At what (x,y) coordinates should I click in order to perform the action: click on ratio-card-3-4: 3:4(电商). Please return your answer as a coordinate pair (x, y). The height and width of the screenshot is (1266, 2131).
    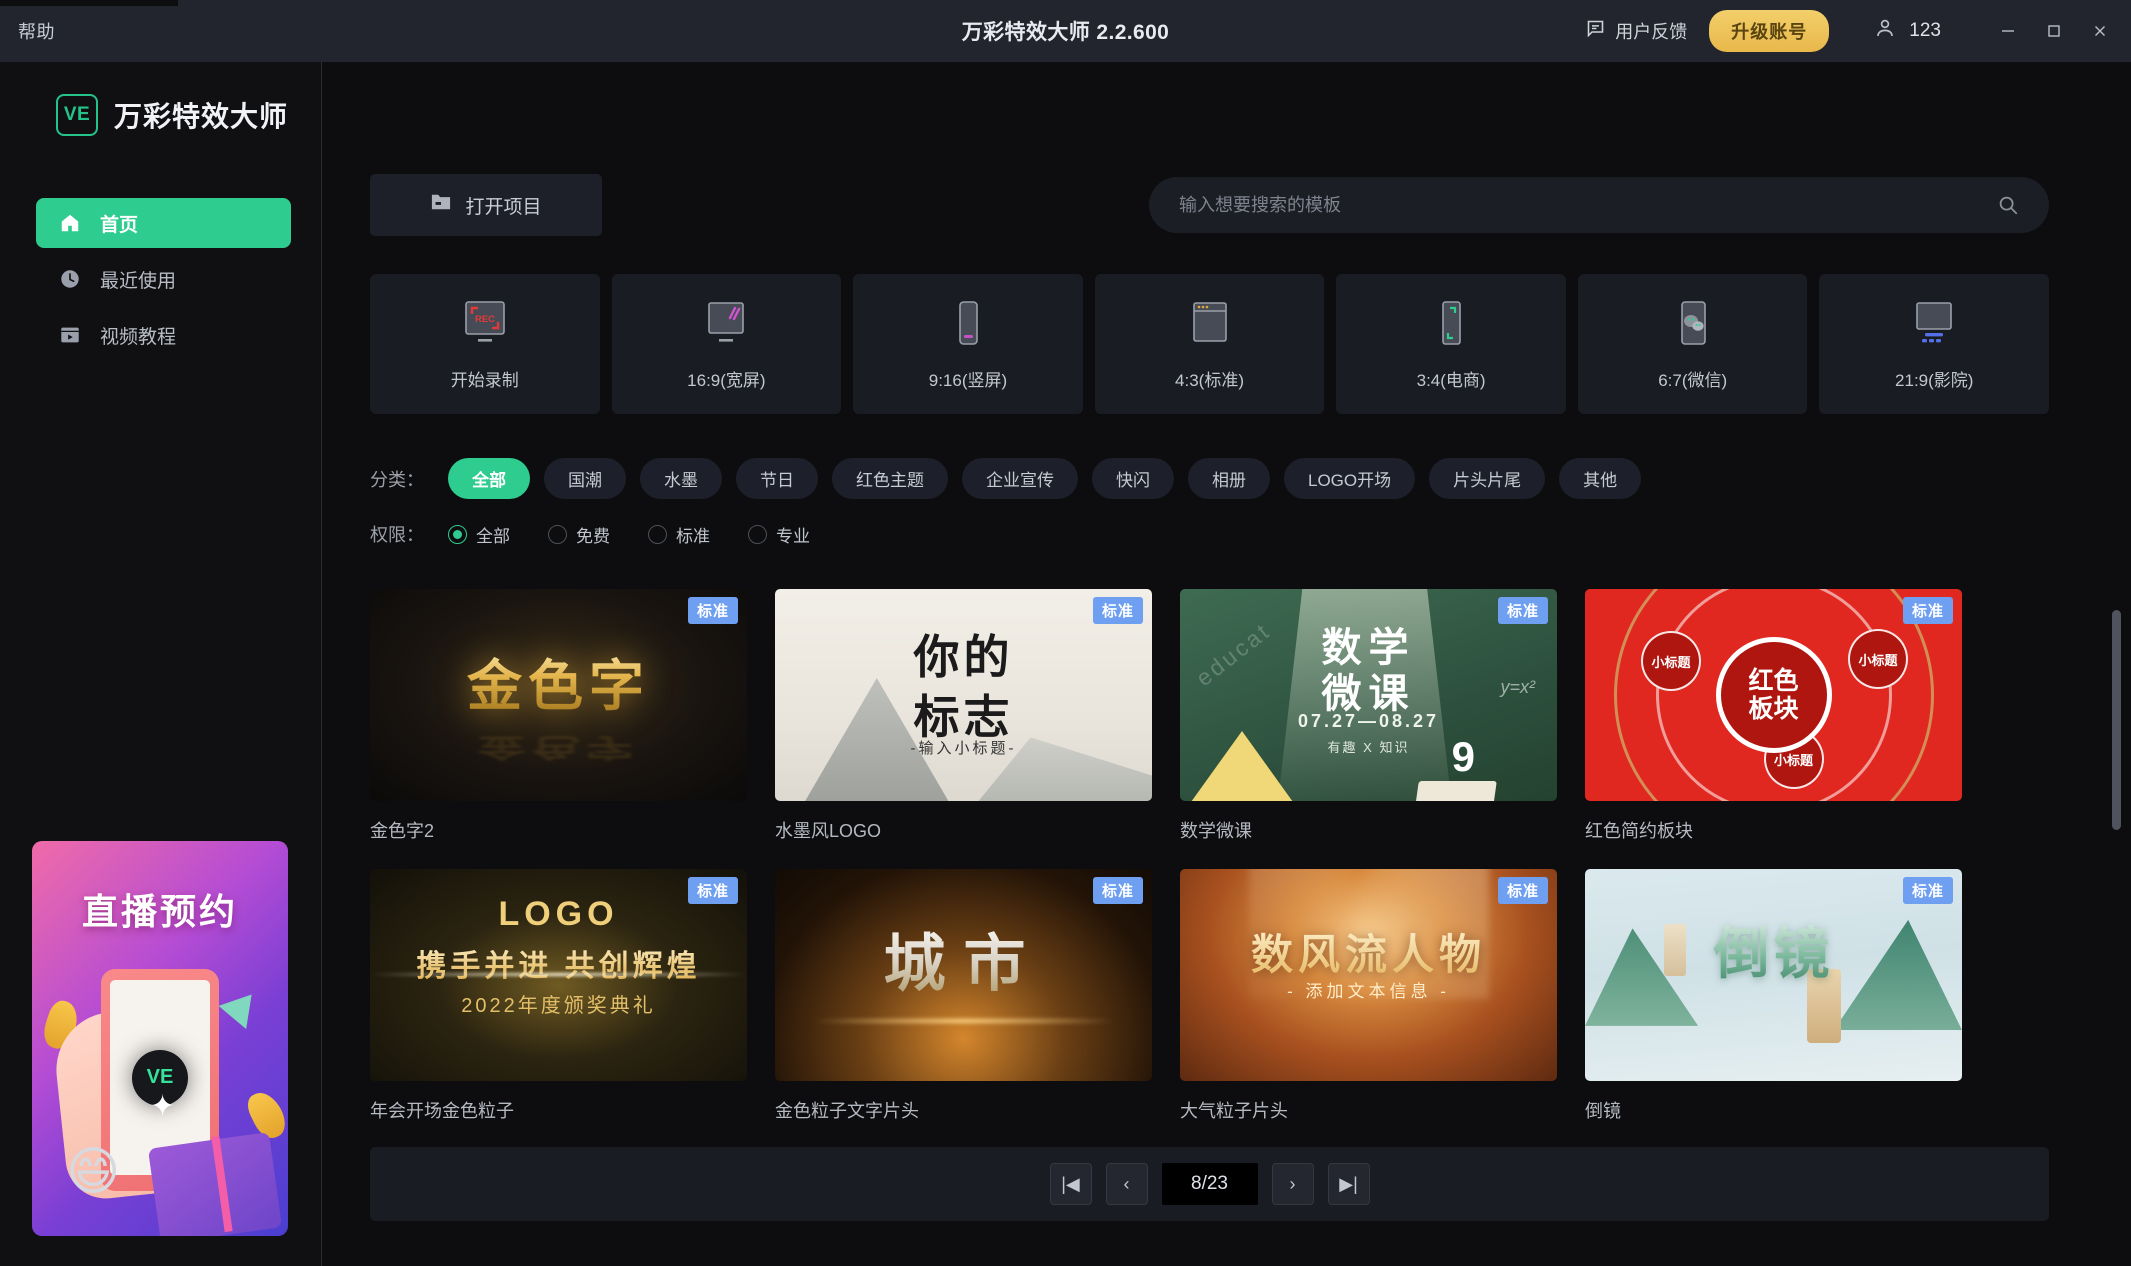
    Looking at the image, I should click on (1451, 344).